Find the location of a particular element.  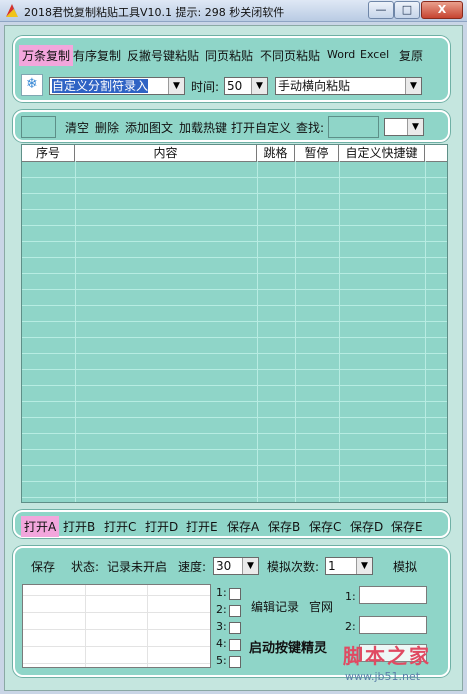

check-label-1: 1: is located at coordinates (221, 592).